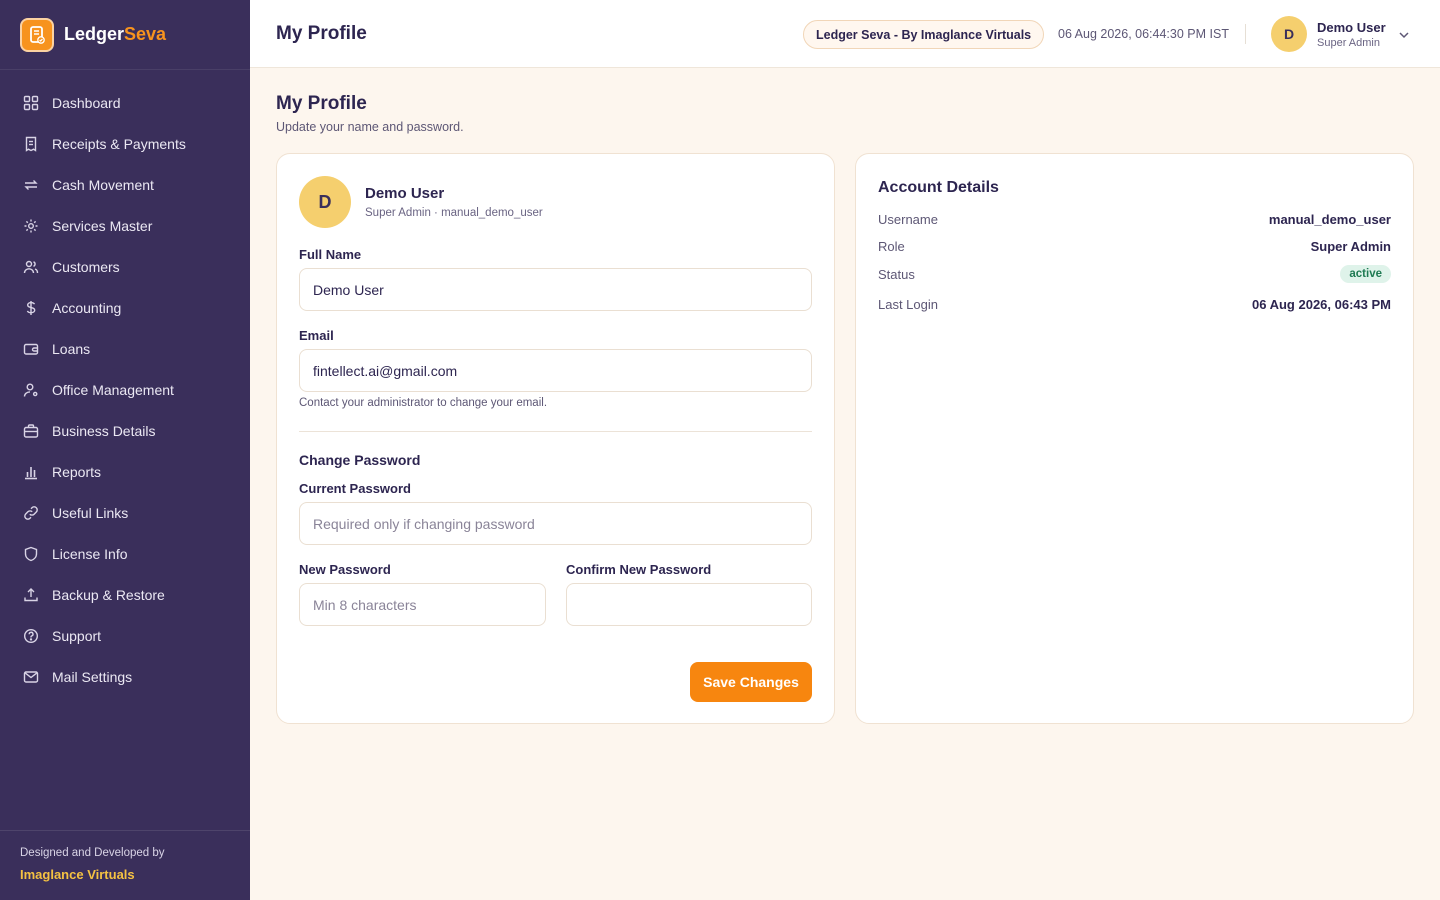  Describe the element at coordinates (71, 348) in the screenshot. I see `sidebar-item-label: Loans` at that location.